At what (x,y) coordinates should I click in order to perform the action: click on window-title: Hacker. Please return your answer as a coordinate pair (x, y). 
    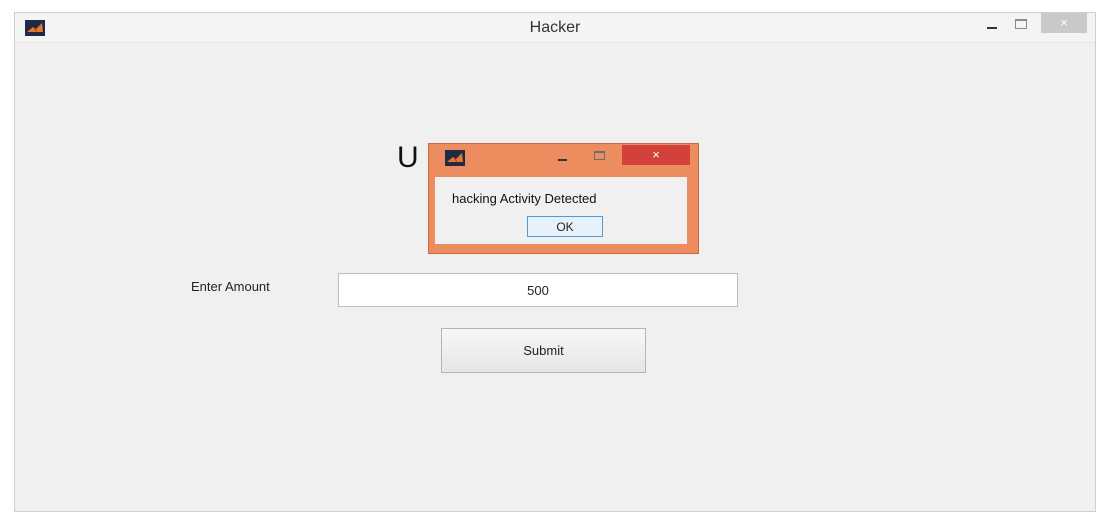
    Looking at the image, I should click on (555, 27).